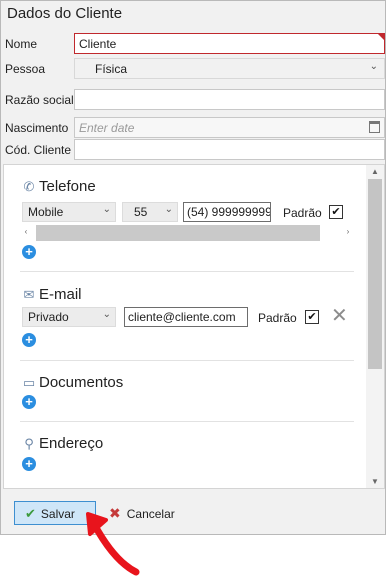 The image size is (388, 581). What do you see at coordinates (98, 44) in the screenshot?
I see `nome-value: Cliente` at bounding box center [98, 44].